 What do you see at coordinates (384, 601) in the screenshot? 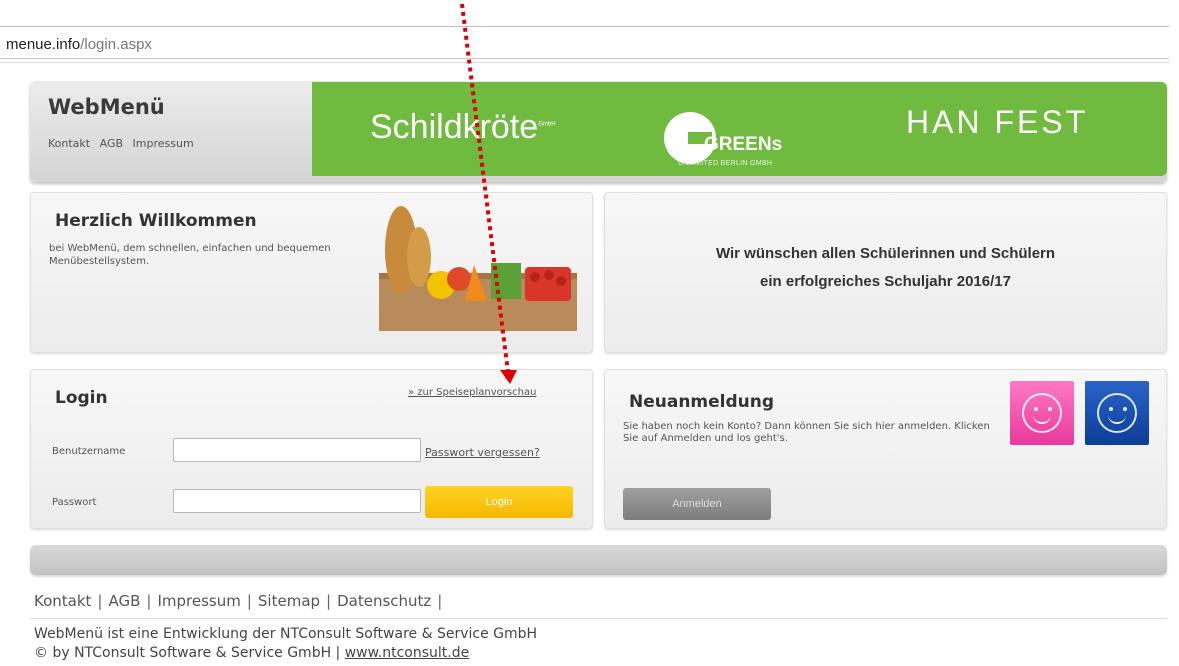
I see `footer-link-datenschutz: Datenschutz` at bounding box center [384, 601].